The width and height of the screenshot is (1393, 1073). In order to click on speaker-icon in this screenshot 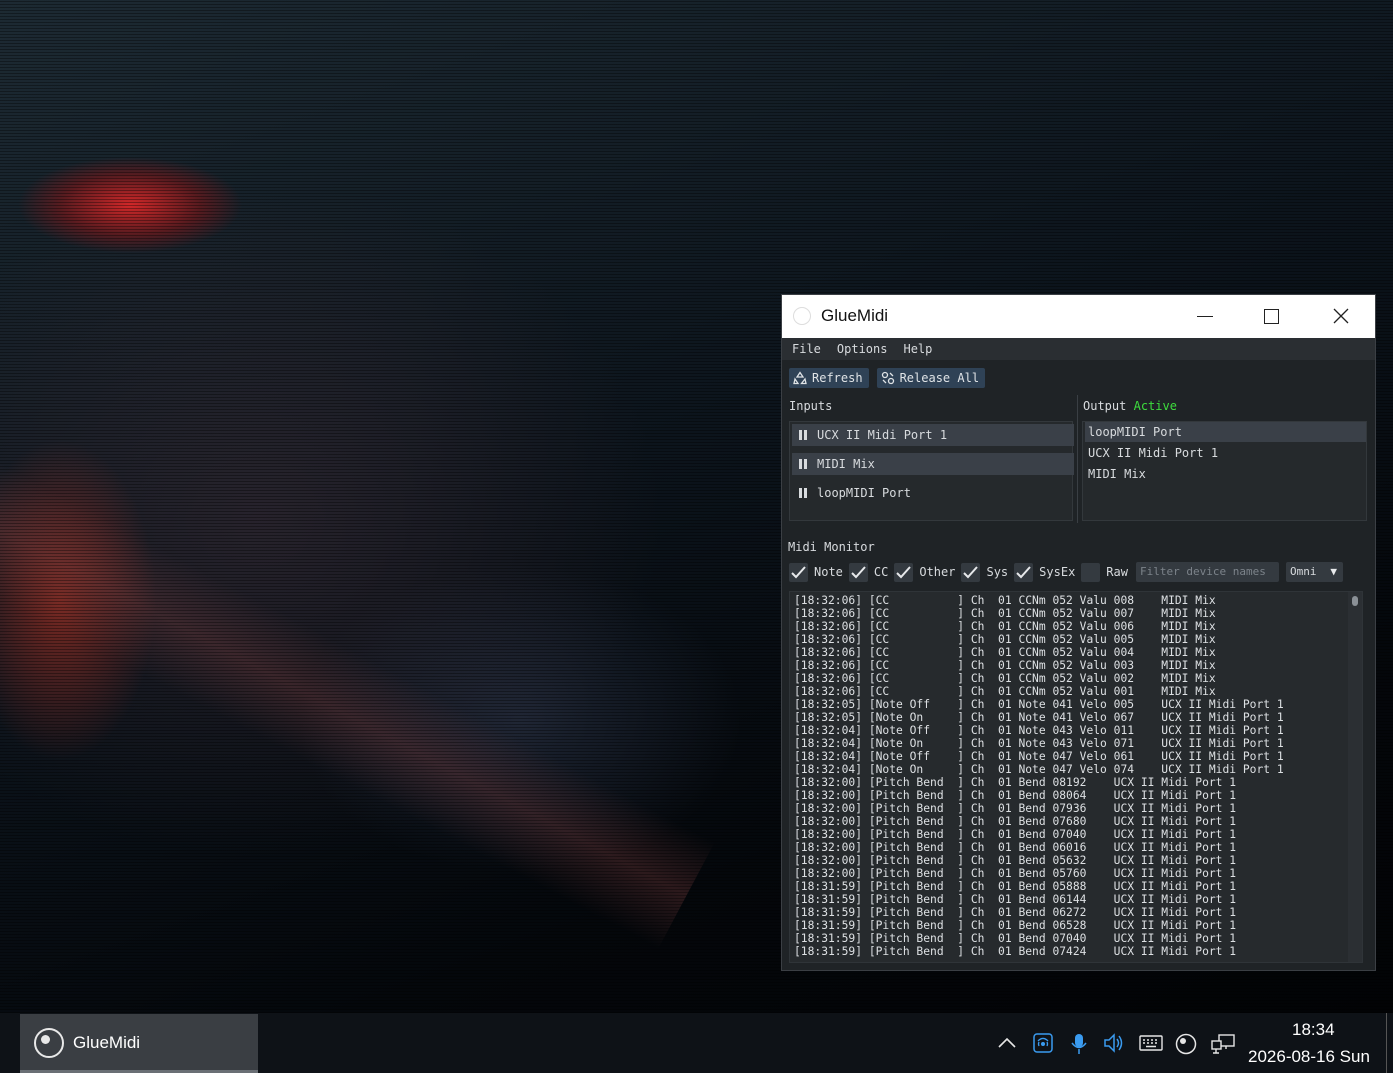, I will do `click(1114, 1043)`.